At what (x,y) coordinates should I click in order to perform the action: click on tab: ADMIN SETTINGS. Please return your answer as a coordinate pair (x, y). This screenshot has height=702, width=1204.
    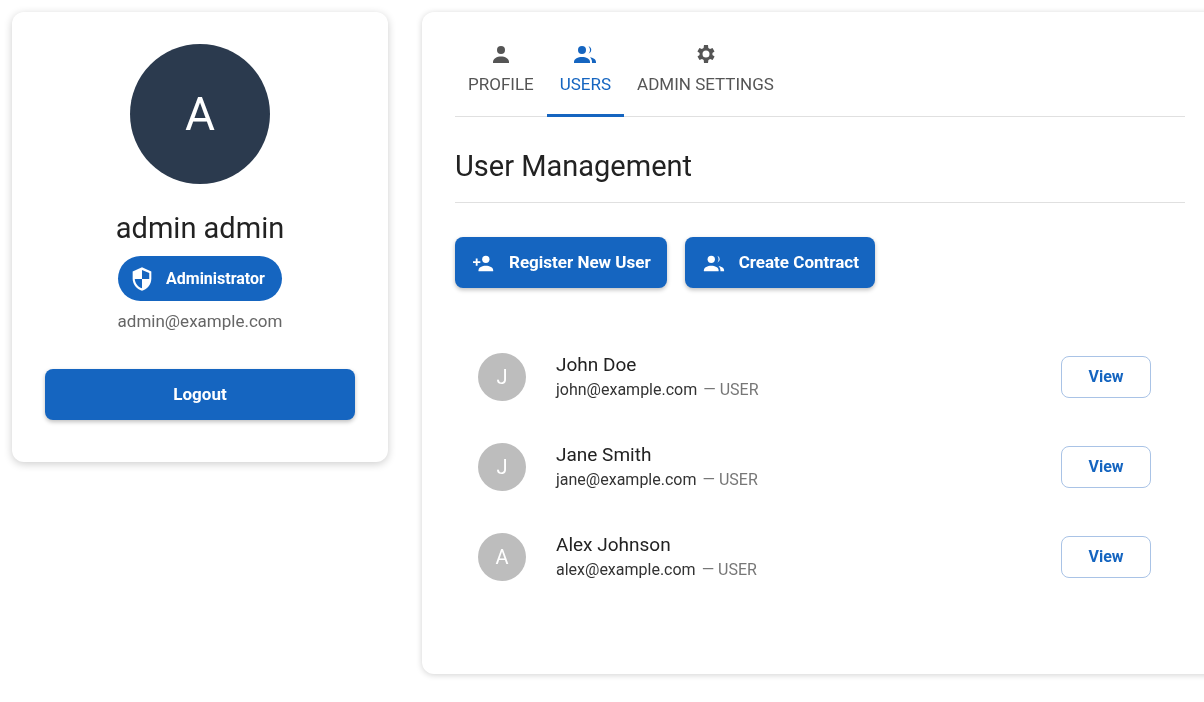
    Looking at the image, I should click on (705, 75).